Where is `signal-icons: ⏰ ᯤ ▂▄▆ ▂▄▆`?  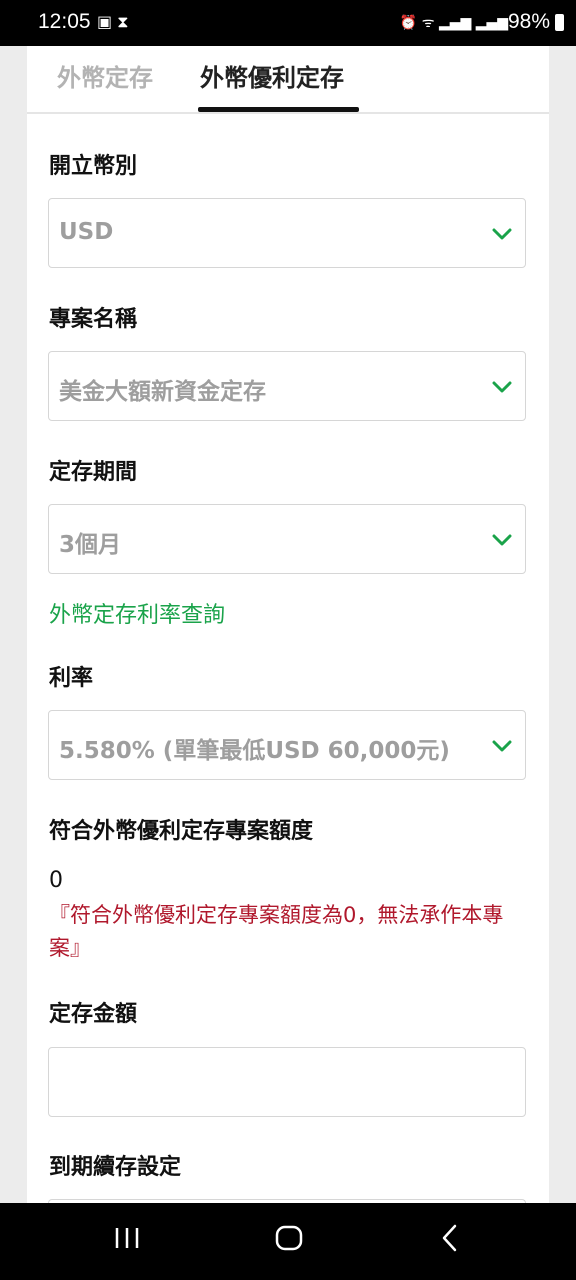
signal-icons: ⏰ ᯤ ▂▄▆ ▂▄▆ is located at coordinates (453, 23).